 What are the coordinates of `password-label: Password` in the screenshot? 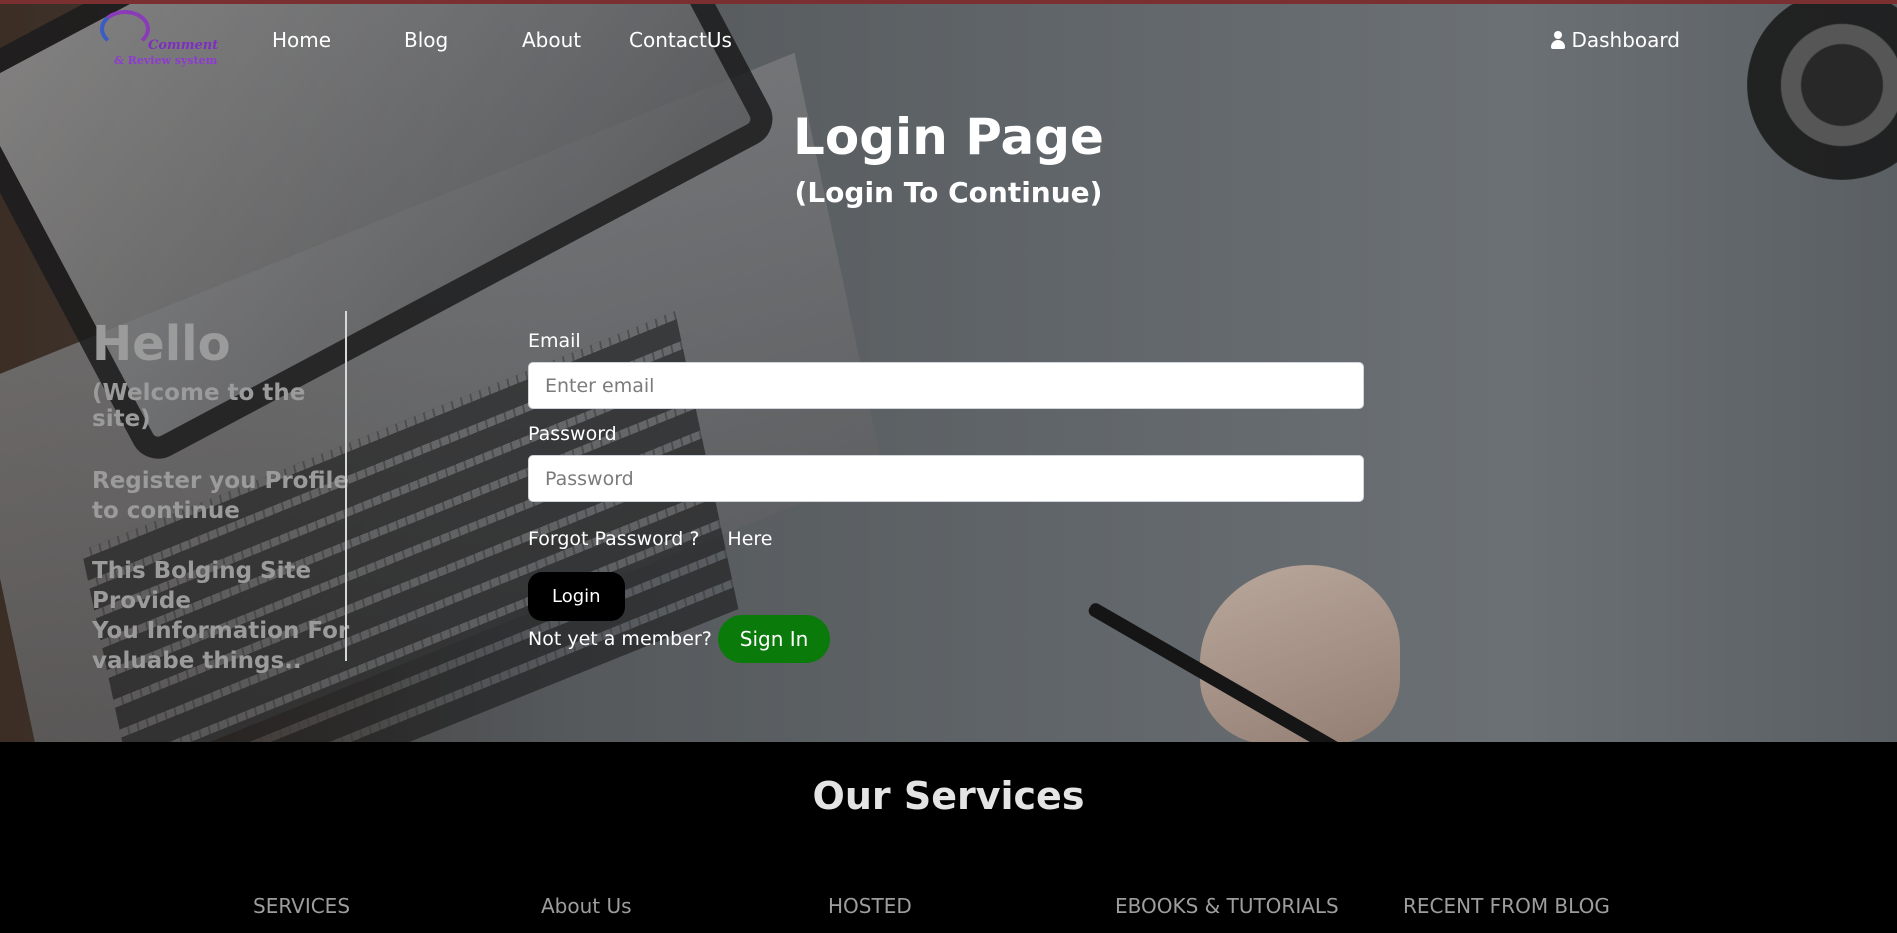 It's located at (572, 434).